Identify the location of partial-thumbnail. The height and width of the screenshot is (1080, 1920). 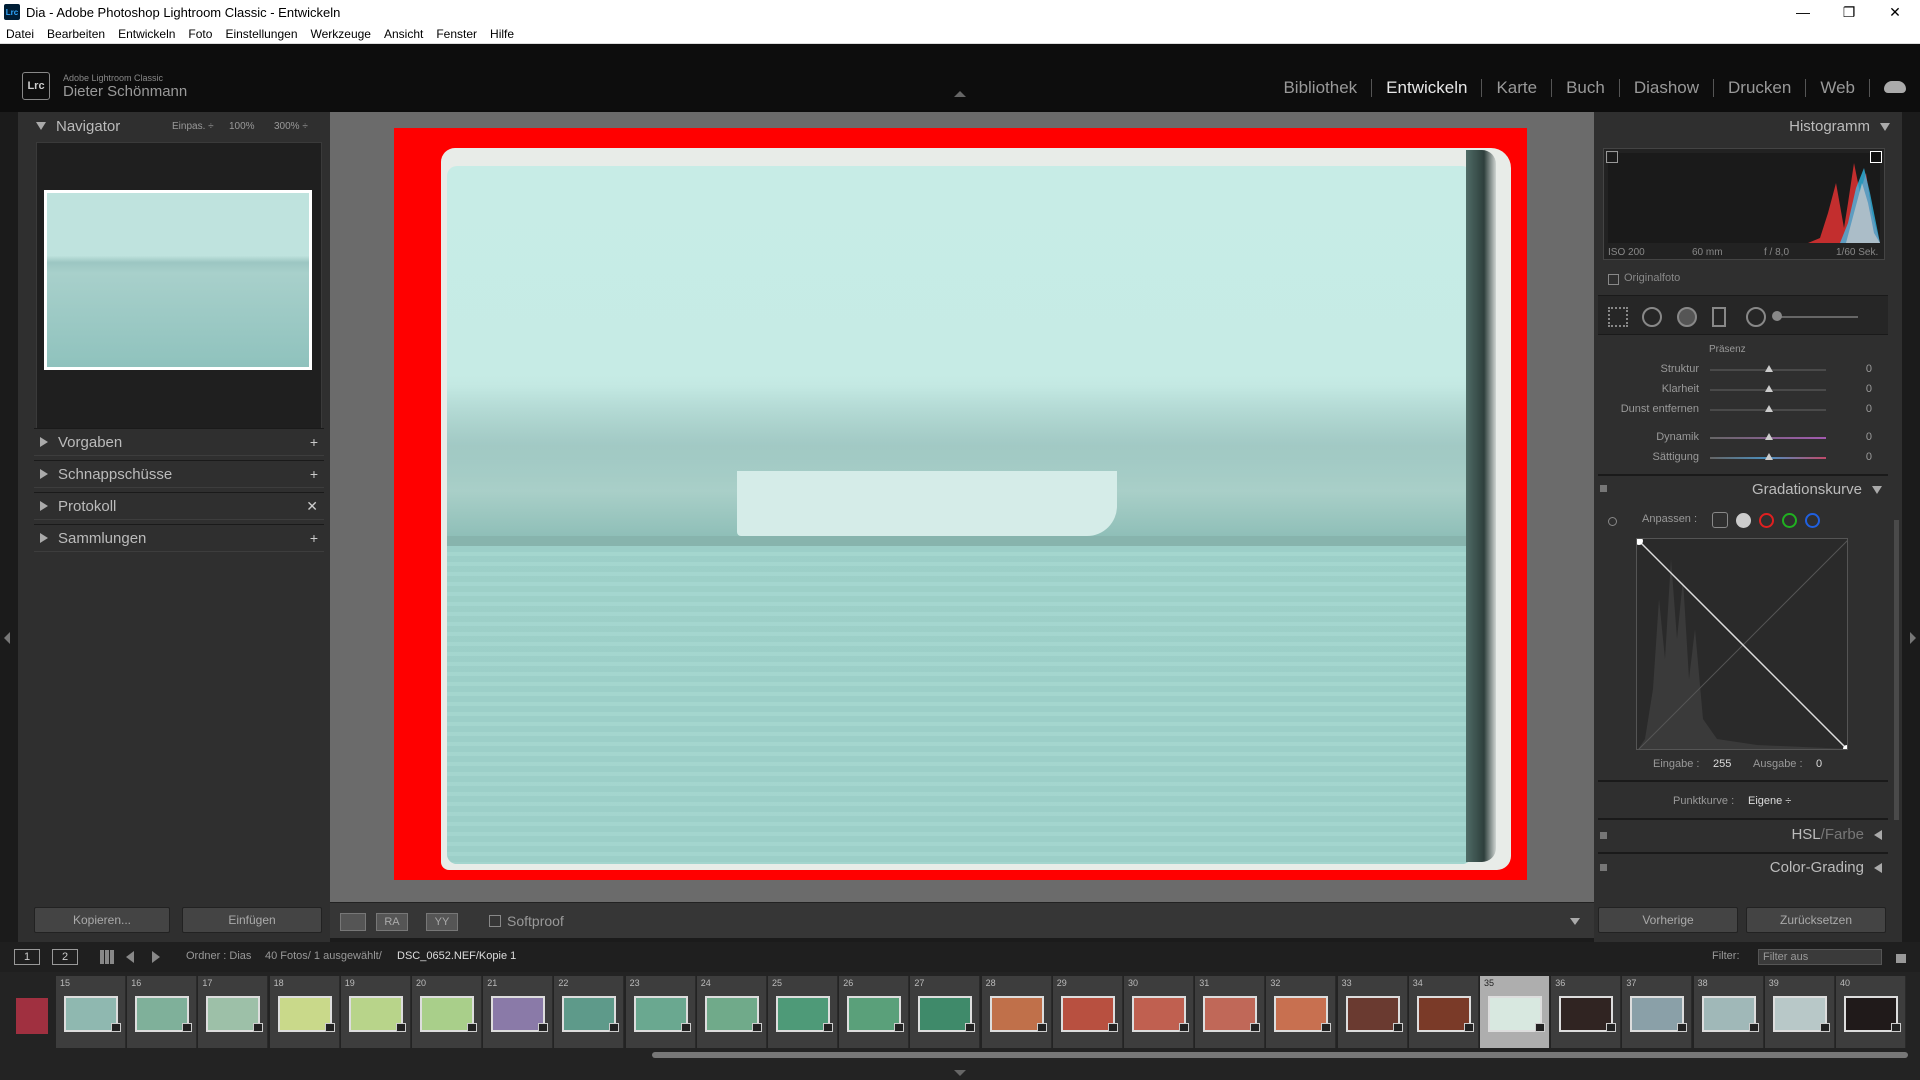
(32, 1016).